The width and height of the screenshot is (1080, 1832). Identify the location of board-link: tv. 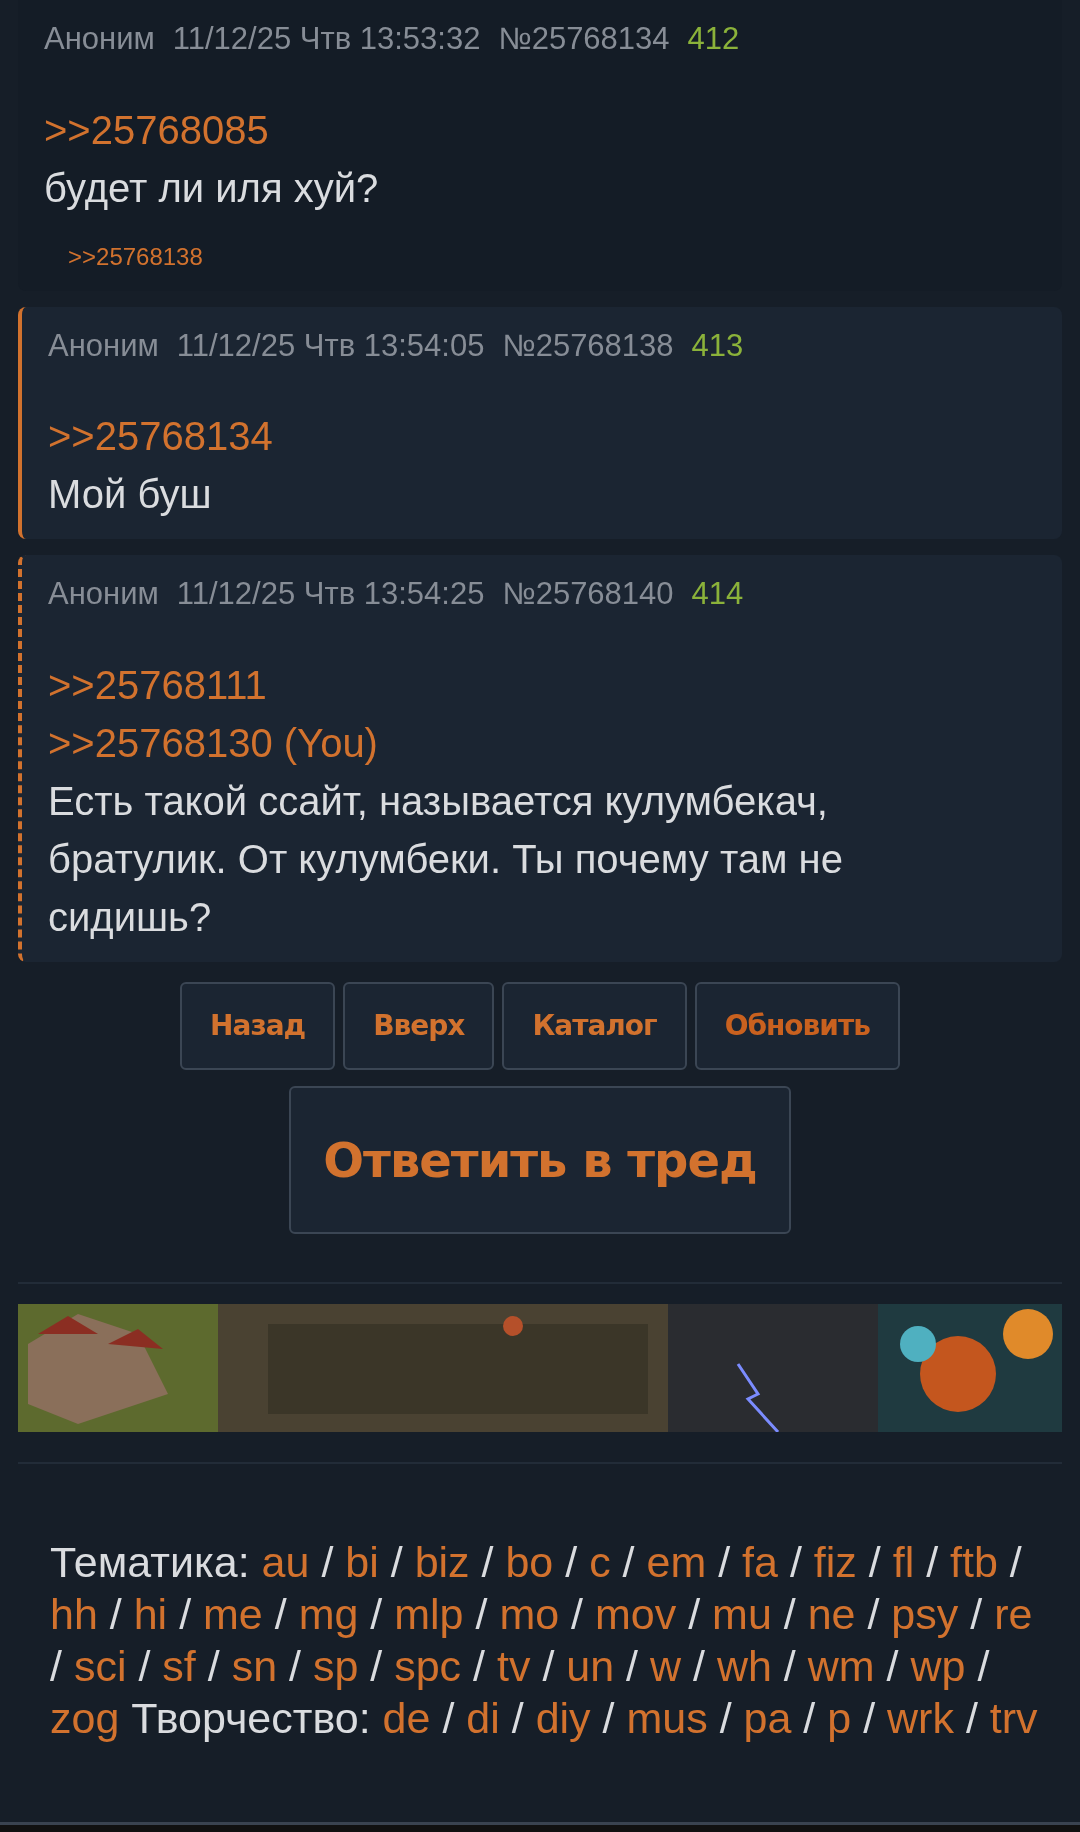
(514, 1665).